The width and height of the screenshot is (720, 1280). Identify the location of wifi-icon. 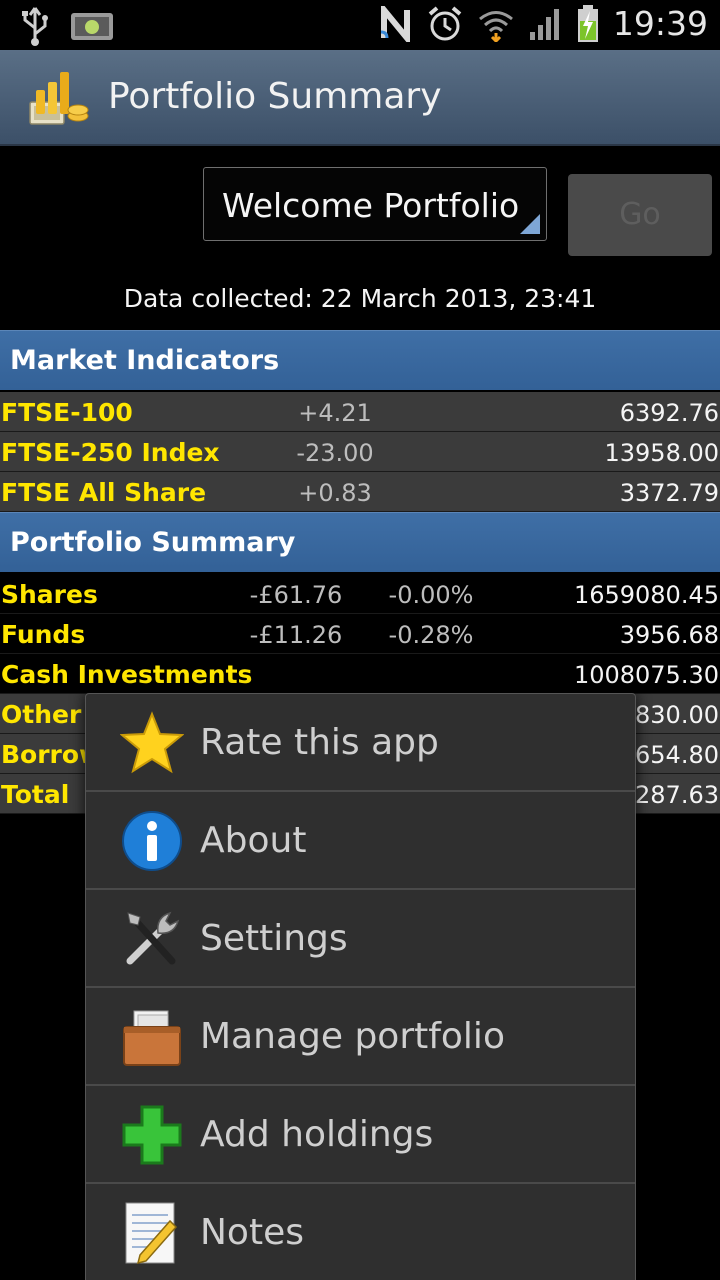
(495, 26).